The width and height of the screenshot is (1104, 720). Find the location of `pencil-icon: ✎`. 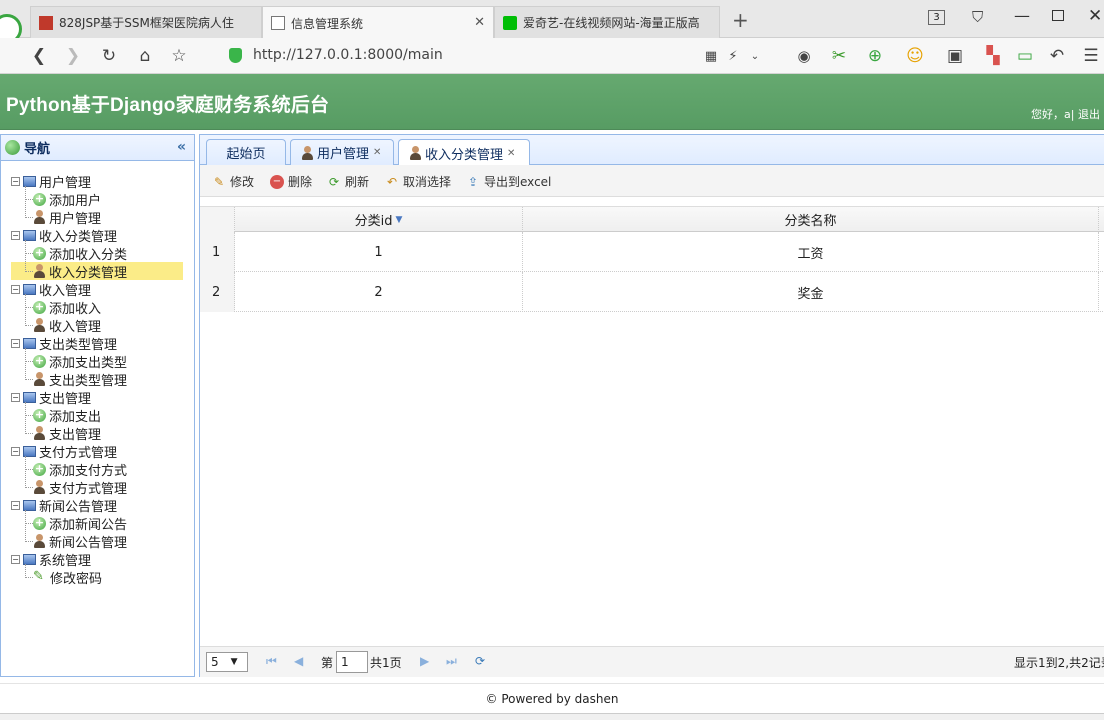

pencil-icon: ✎ is located at coordinates (38, 576).